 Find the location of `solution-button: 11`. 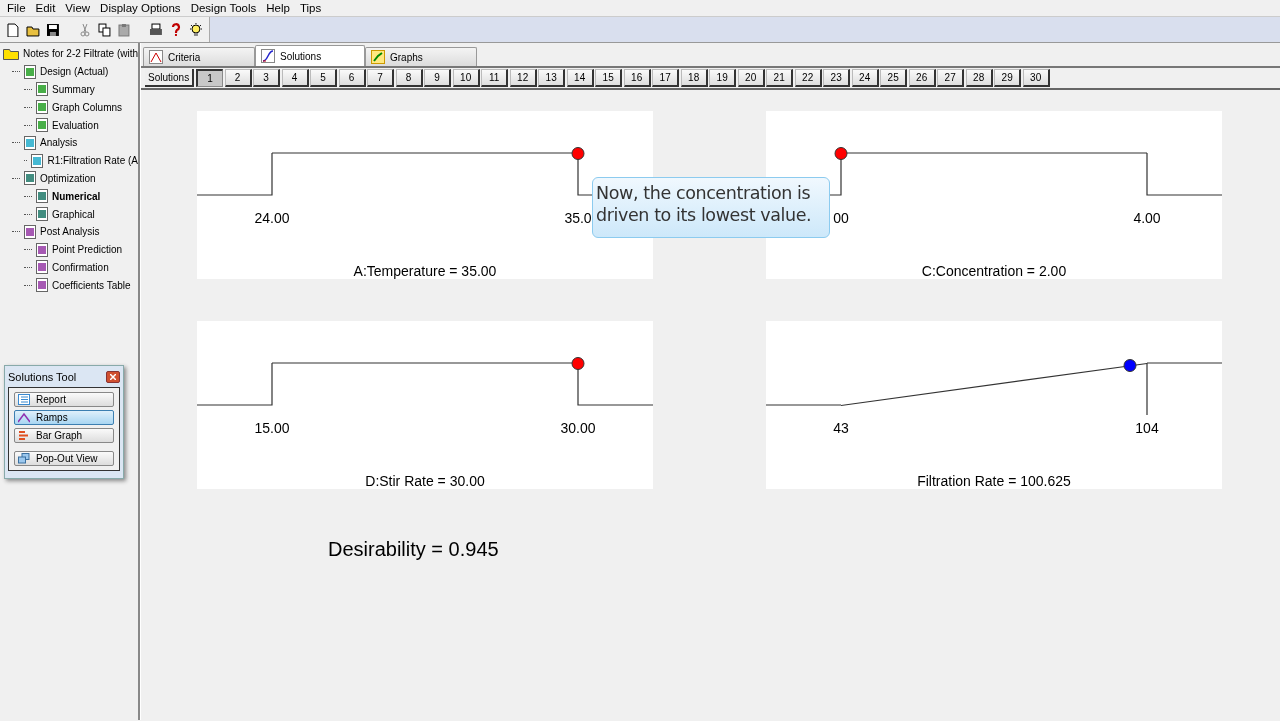

solution-button: 11 is located at coordinates (495, 78).